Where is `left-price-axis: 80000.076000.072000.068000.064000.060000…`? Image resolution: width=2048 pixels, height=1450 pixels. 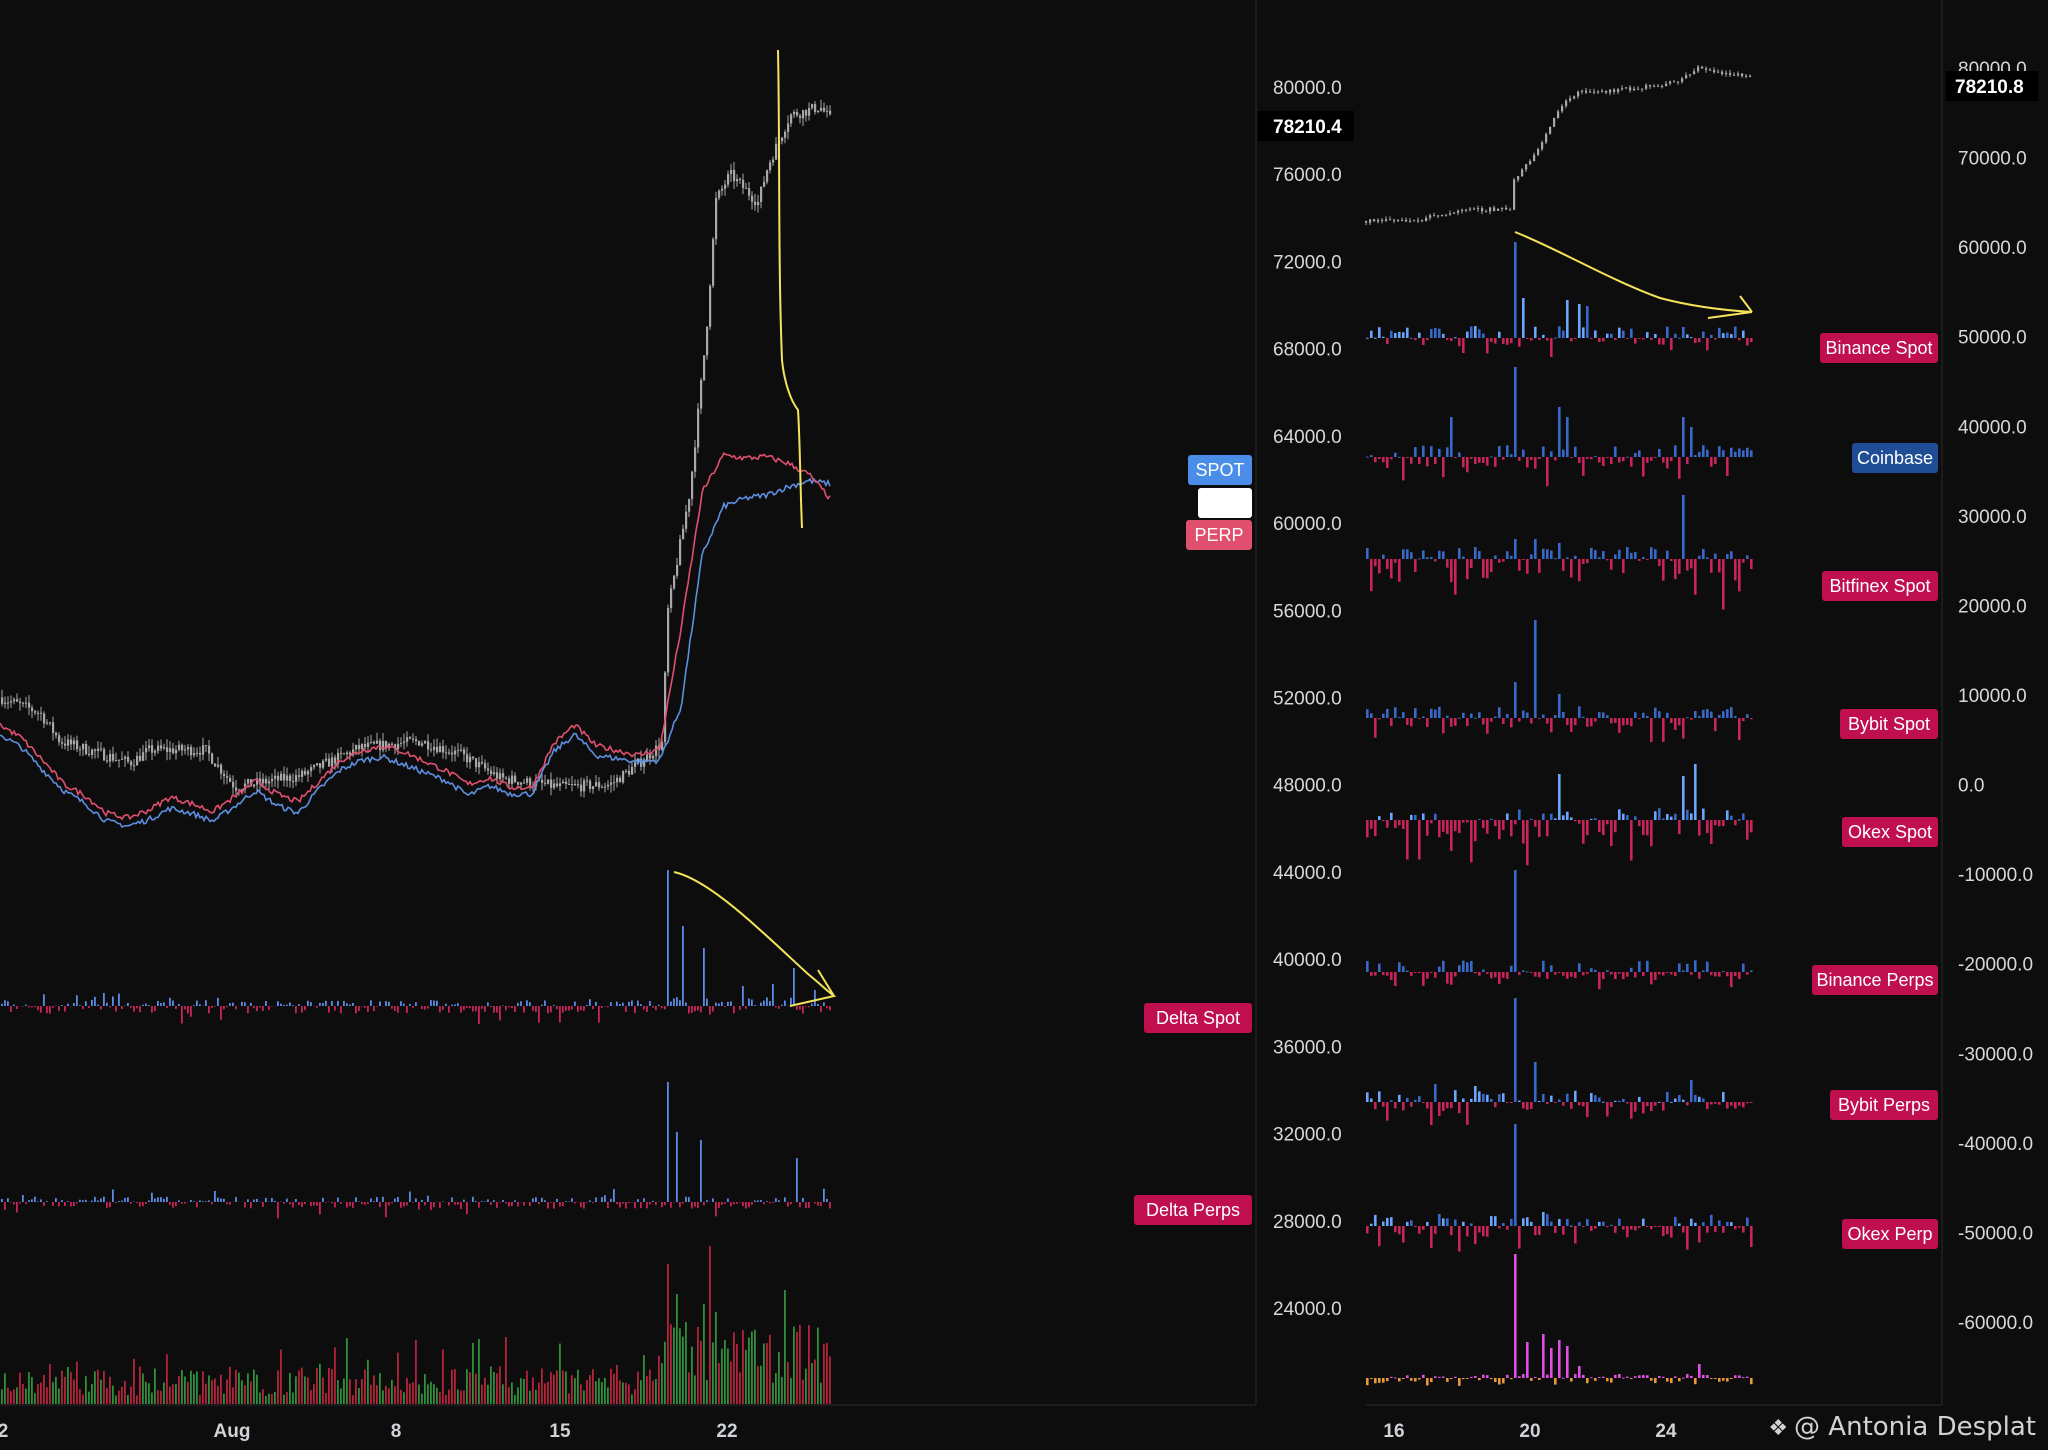 left-price-axis: 80000.076000.072000.068000.064000.060000… is located at coordinates (1306, 699).